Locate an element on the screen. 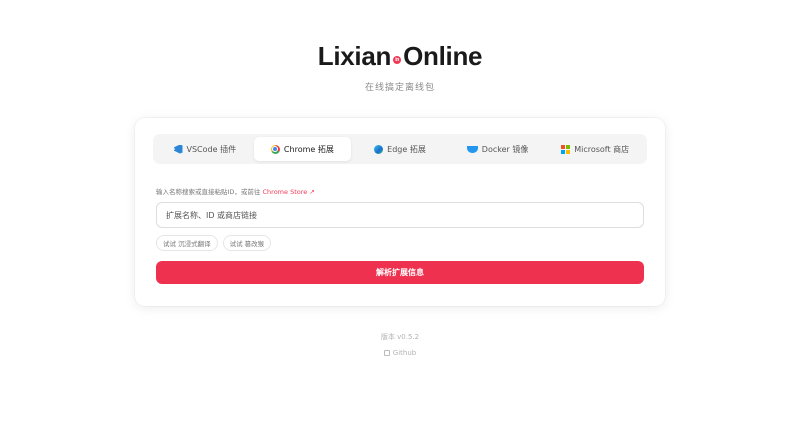 Image resolution: width=800 pixels, height=427 pixels. parse-extension-button: 解析扩展信息 is located at coordinates (400, 272).